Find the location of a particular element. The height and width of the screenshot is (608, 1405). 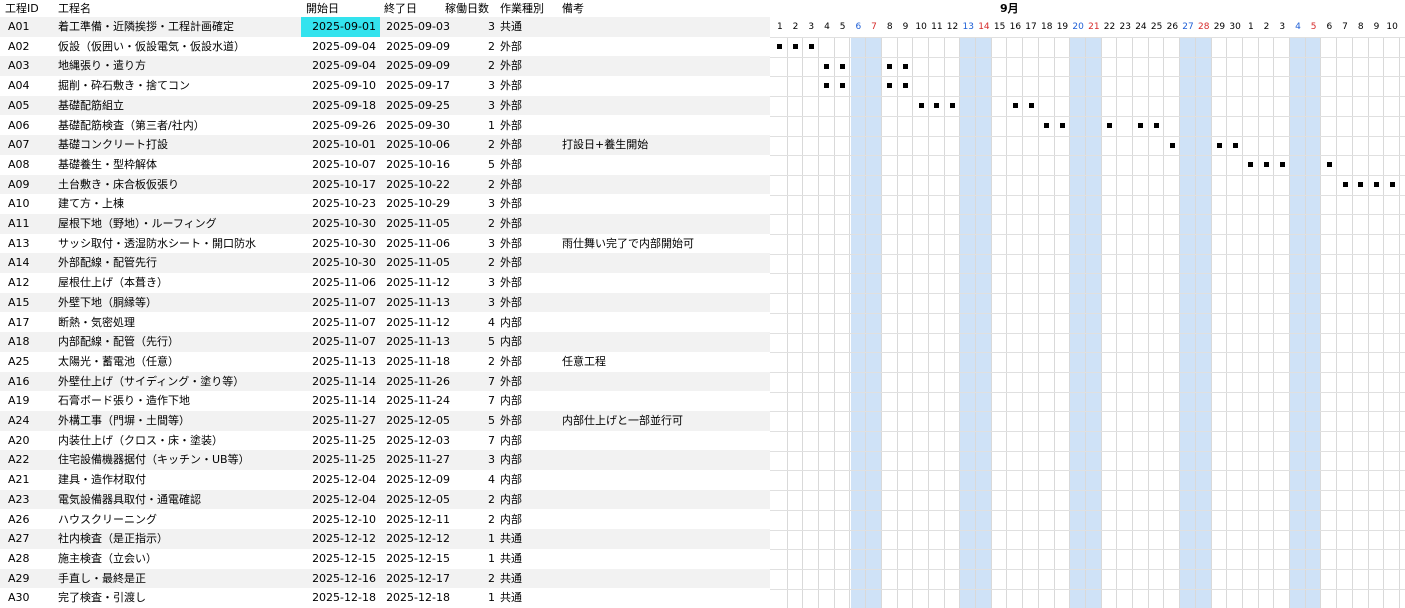

cell-name: 屋根仕上げ（本葺き） is located at coordinates (180, 283).